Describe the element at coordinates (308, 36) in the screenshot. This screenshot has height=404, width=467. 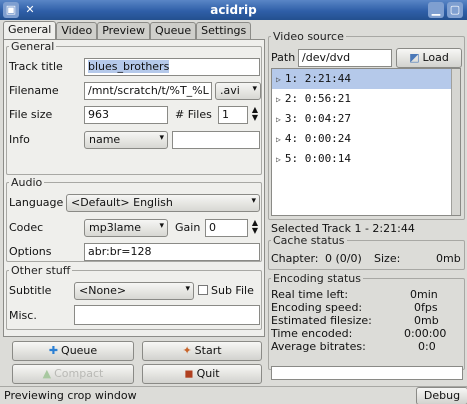
I see `video-source-legend: Video source` at that location.